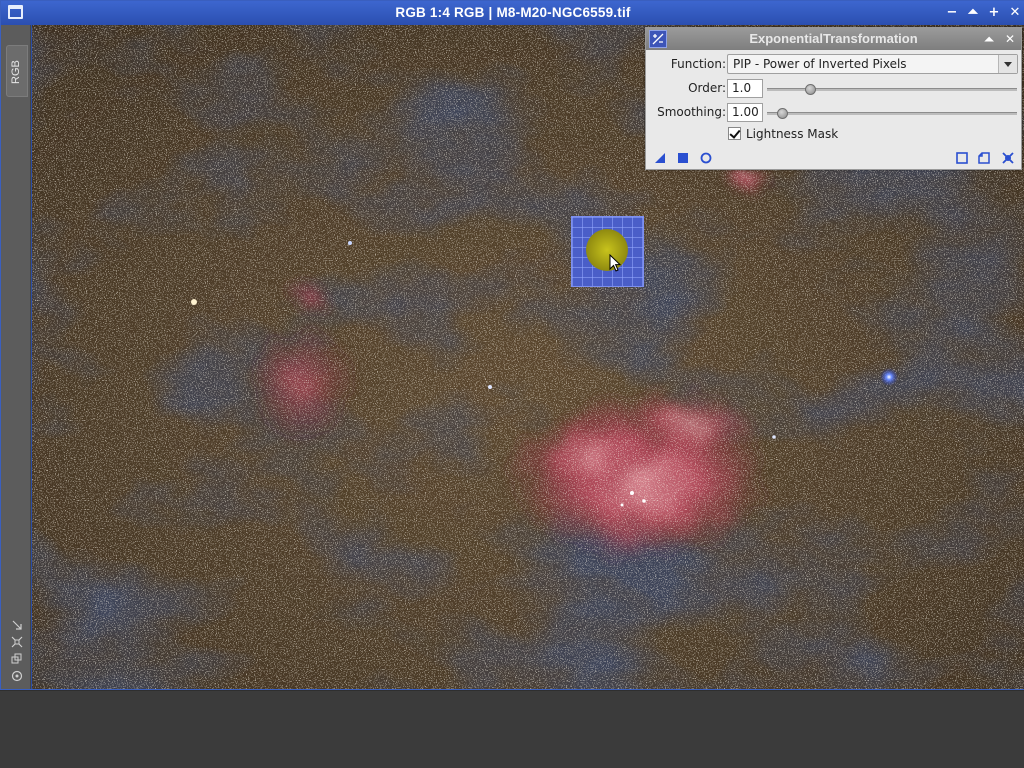  I want to click on lightness-mask-checkbox, so click(734, 133).